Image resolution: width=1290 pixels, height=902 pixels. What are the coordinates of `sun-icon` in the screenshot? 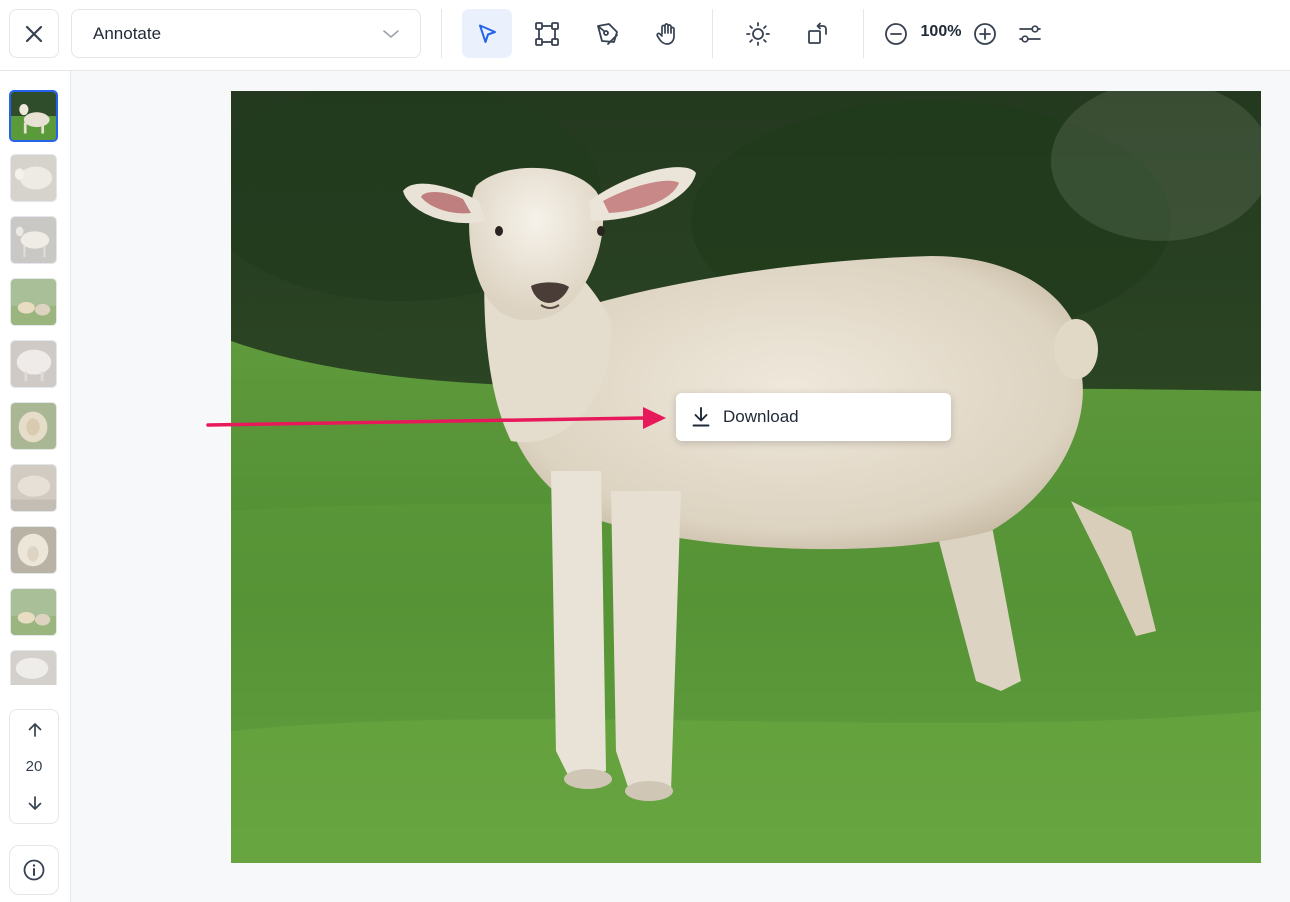 It's located at (758, 33).